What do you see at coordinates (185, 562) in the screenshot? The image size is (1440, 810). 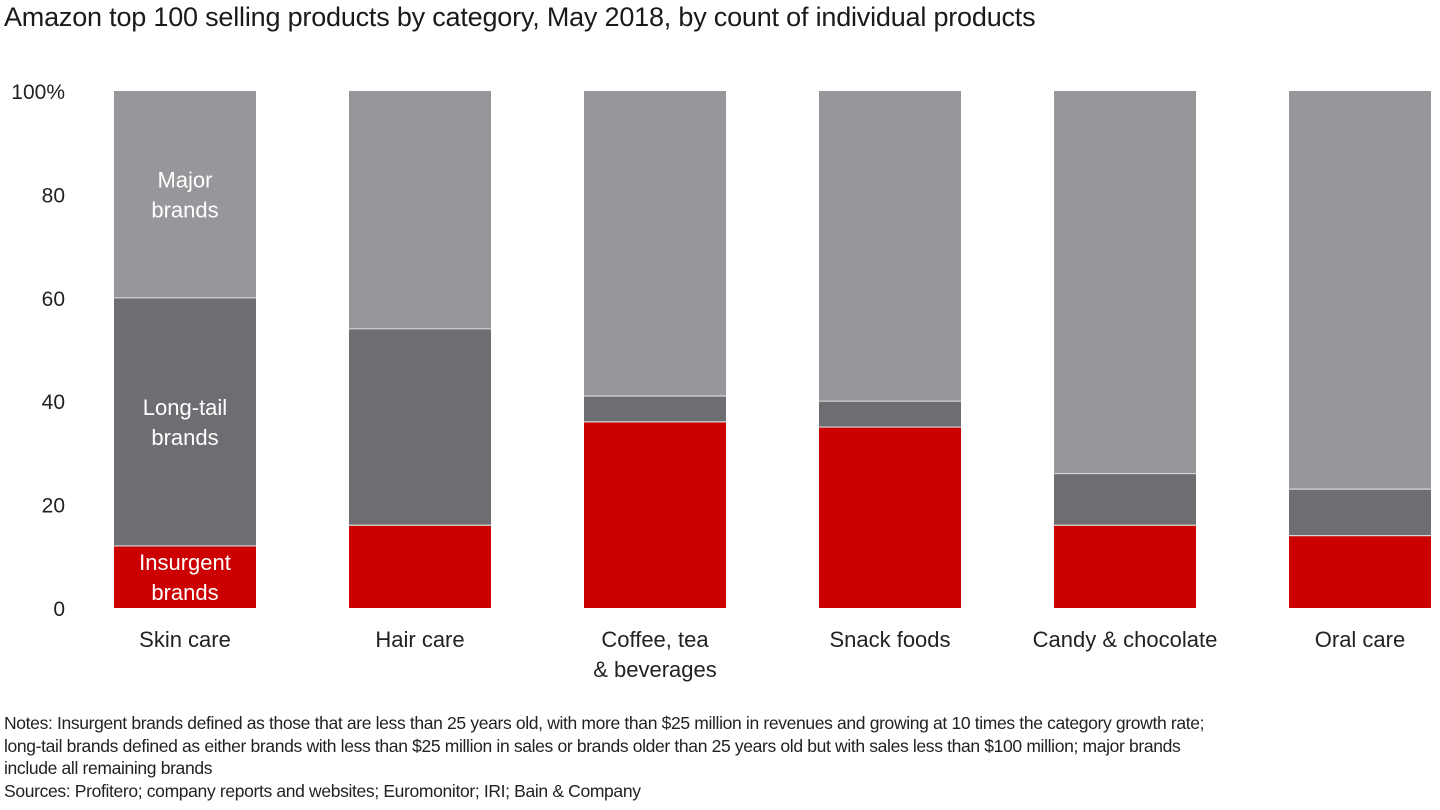 I see `series-label: Insurgent` at bounding box center [185, 562].